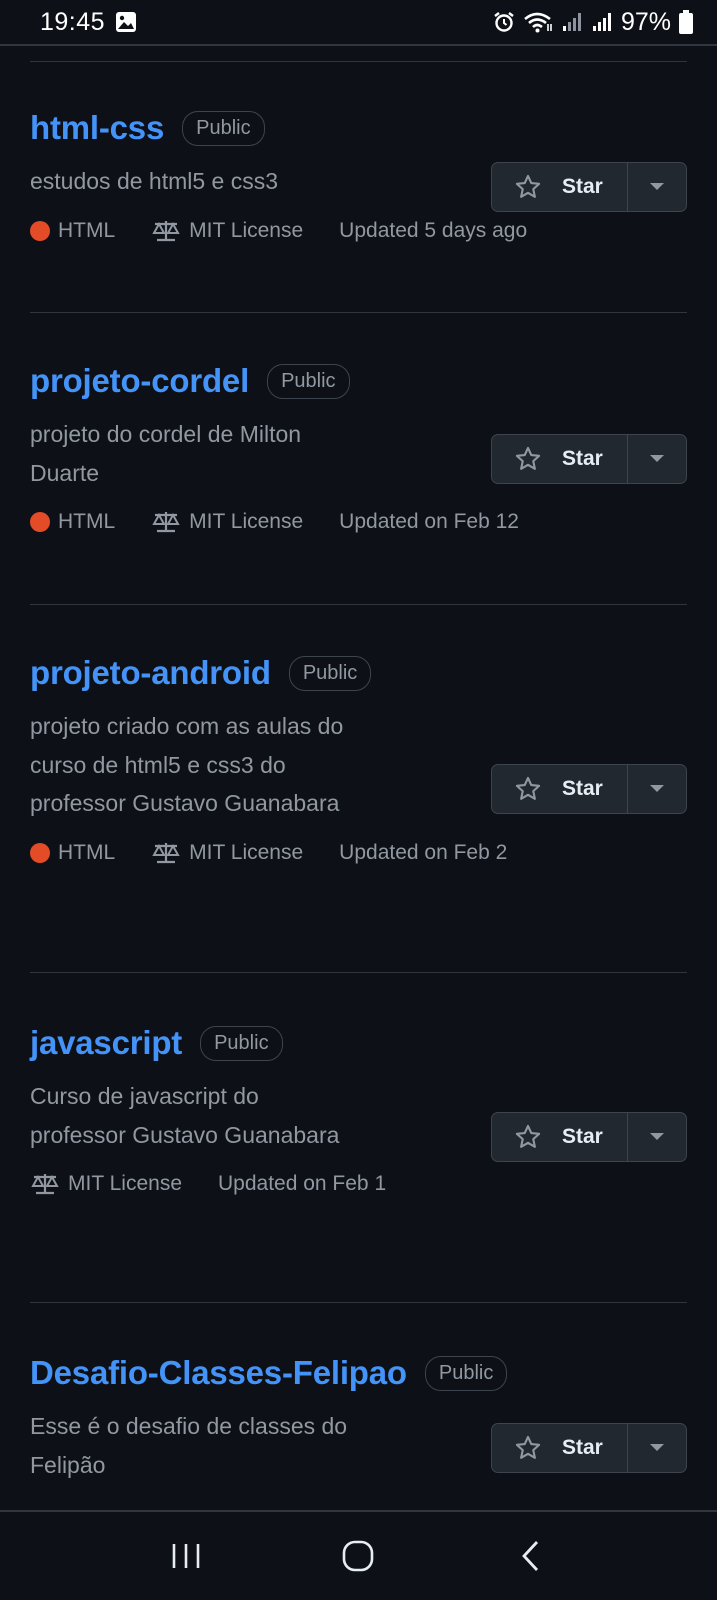 This screenshot has width=717, height=1600. I want to click on repo-description: projeto do cordel de Milton Duarte, so click(166, 453).